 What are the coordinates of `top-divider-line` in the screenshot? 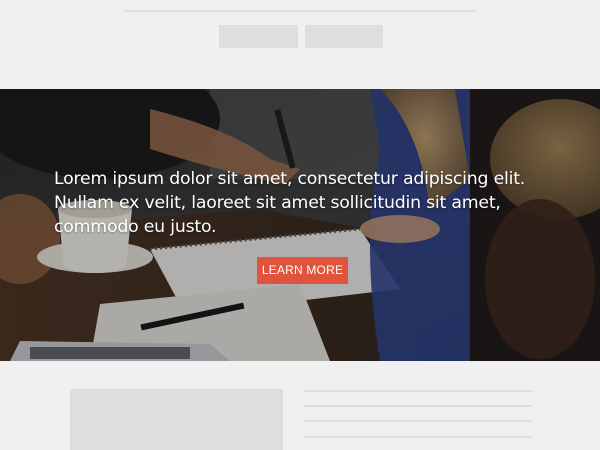 It's located at (300, 11).